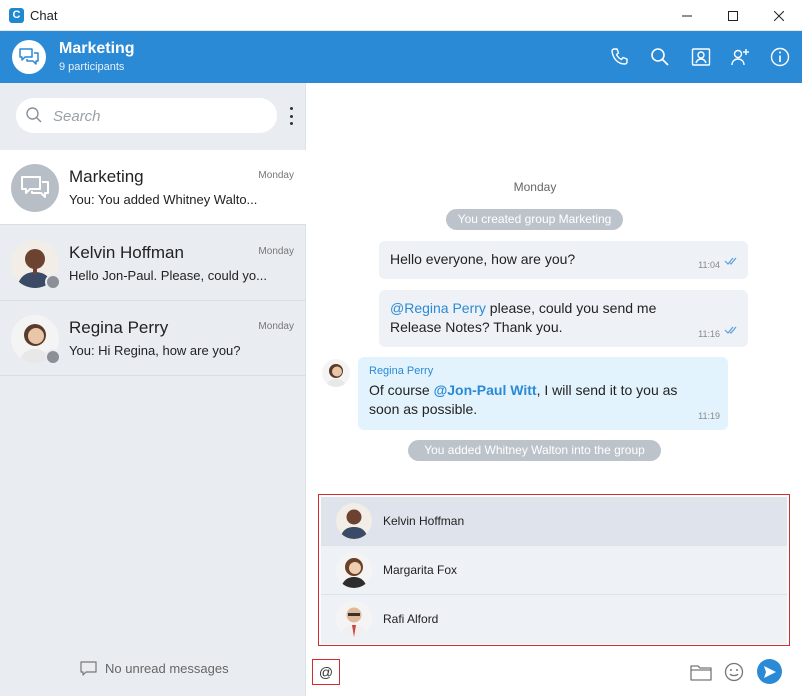 The width and height of the screenshot is (802, 696). What do you see at coordinates (709, 416) in the screenshot?
I see `message-time: 11:19` at bounding box center [709, 416].